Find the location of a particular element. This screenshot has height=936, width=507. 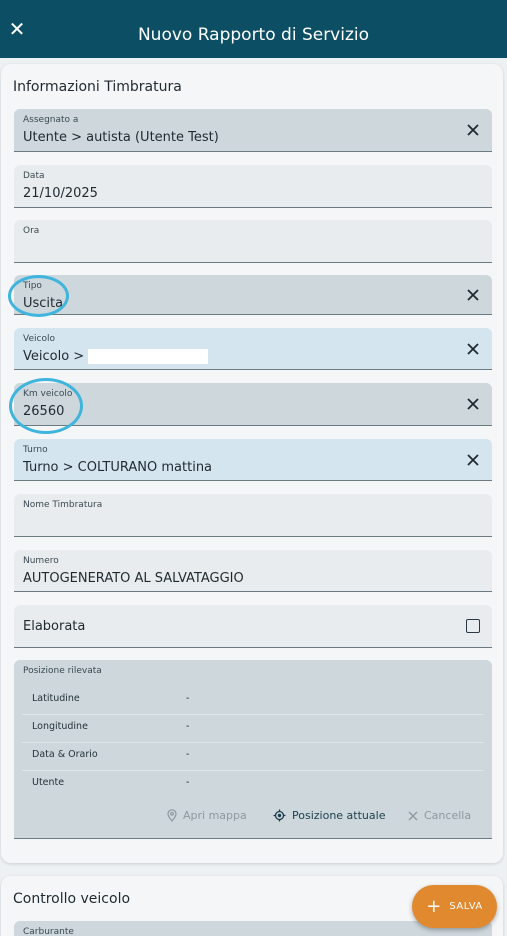

posizione-attuale-button: Posizione attuale is located at coordinates (329, 815).